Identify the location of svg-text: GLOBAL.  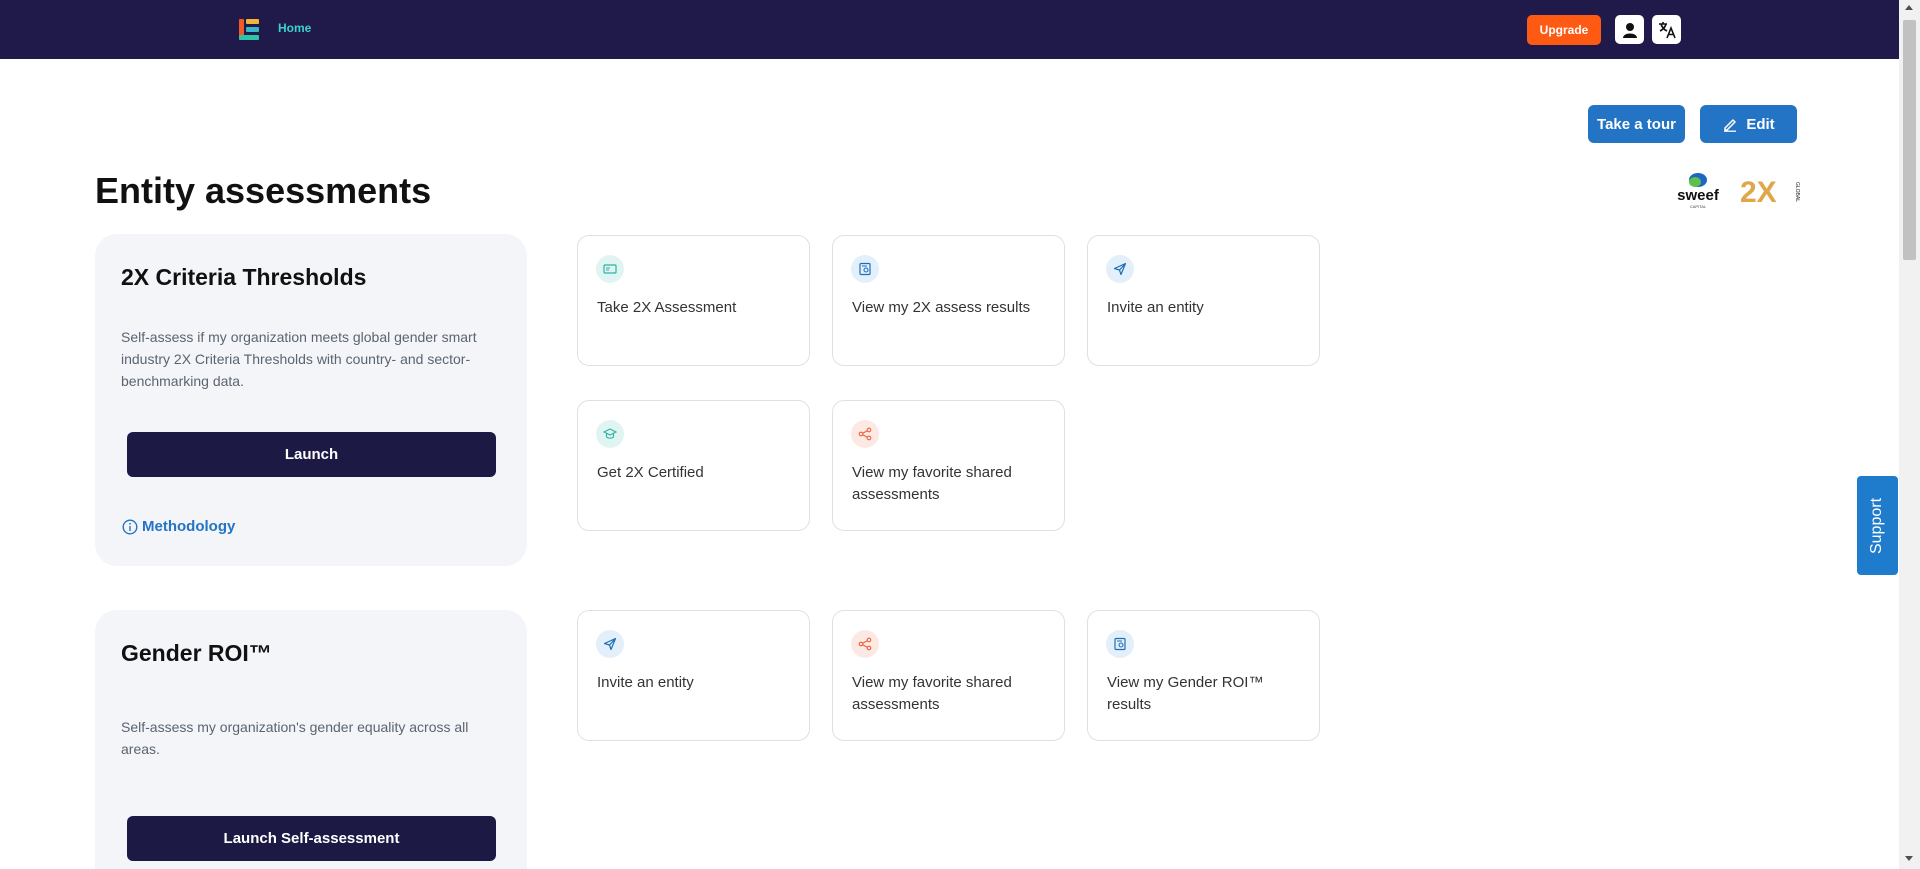
(1797, 192).